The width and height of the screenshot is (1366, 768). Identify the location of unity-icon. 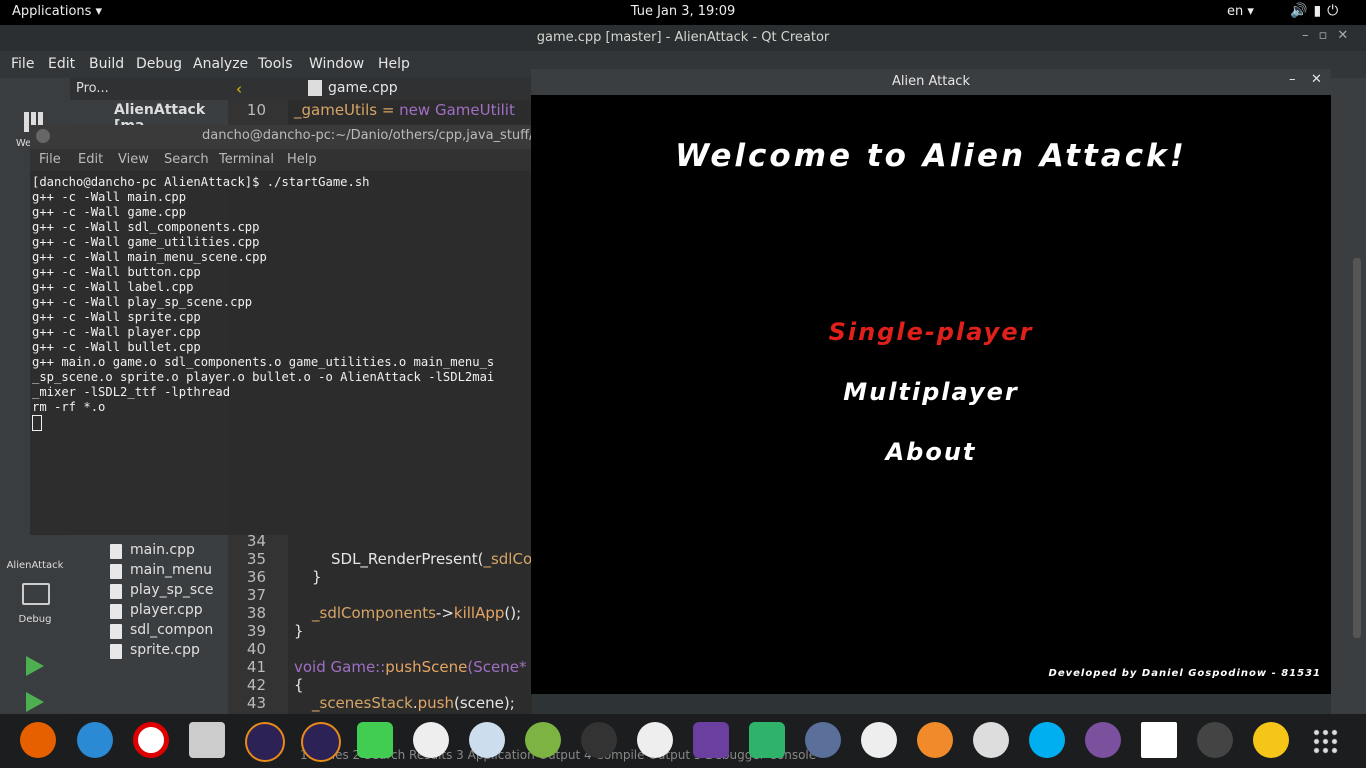
(599, 740).